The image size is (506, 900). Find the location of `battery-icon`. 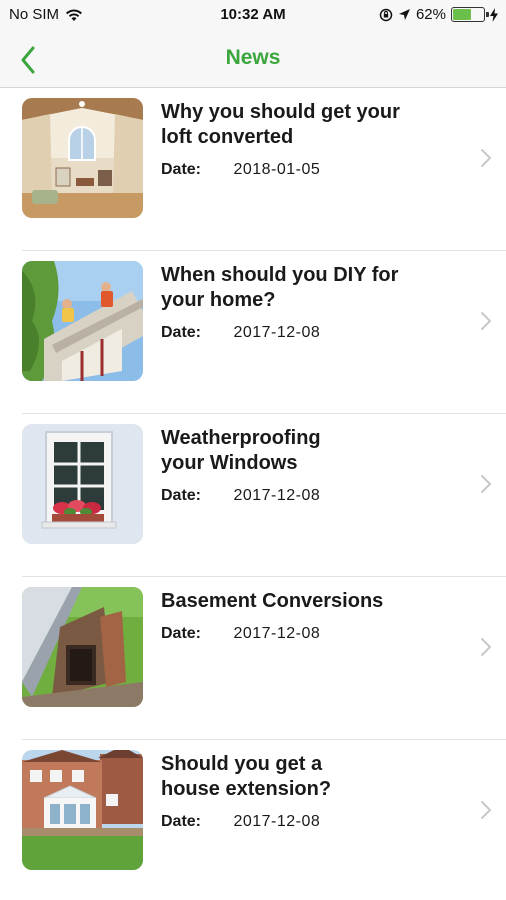

battery-icon is located at coordinates (470, 14).